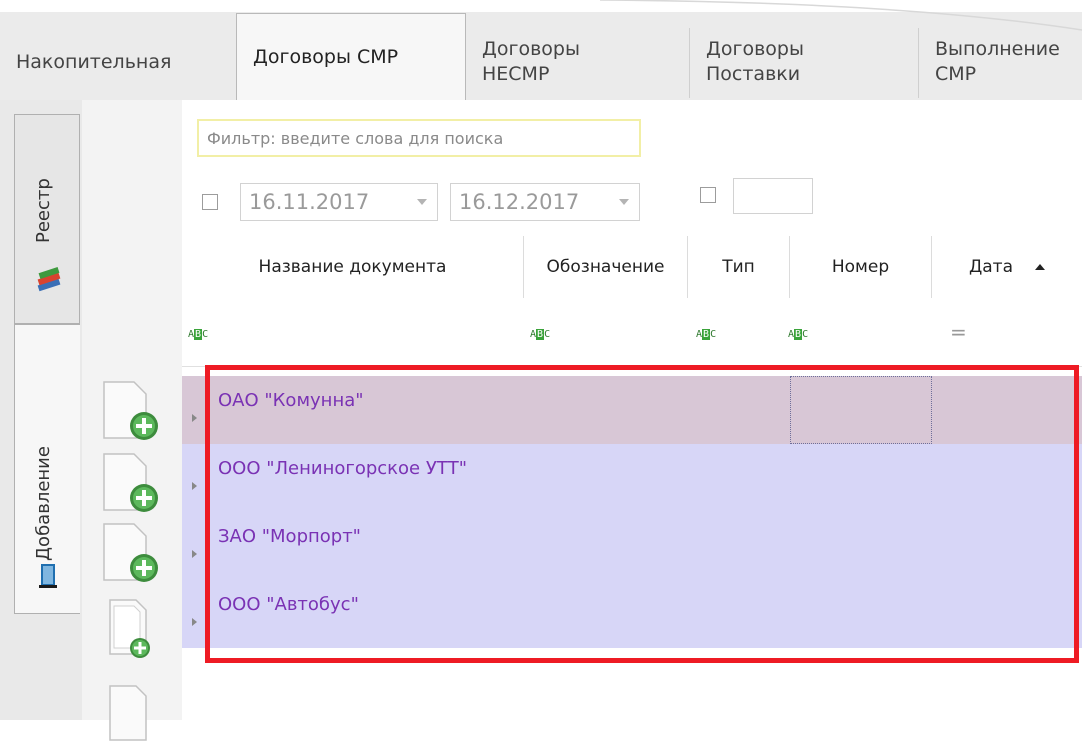 The image size is (1082, 748). What do you see at coordinates (991, 267) in the screenshot?
I see `column-header-label: Дата` at bounding box center [991, 267].